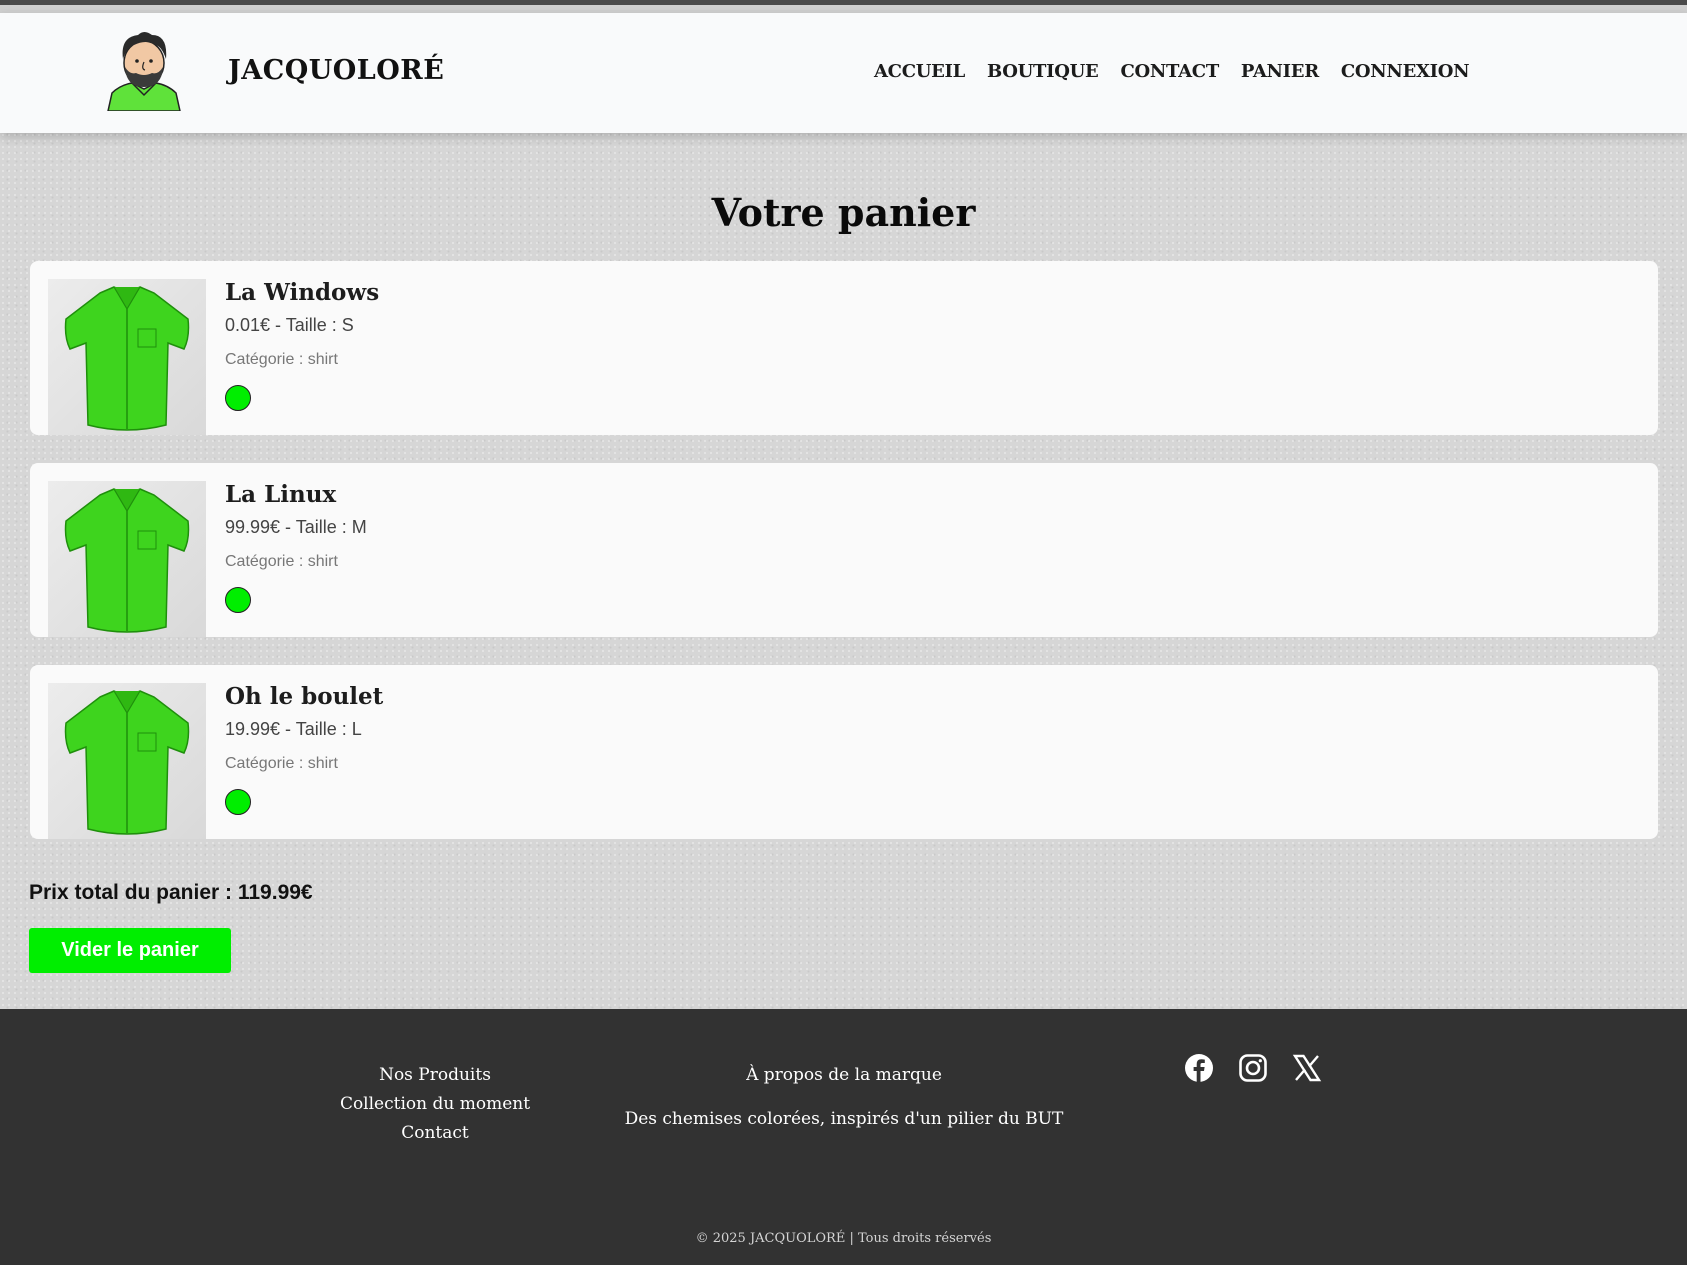 Image resolution: width=1687 pixels, height=1265 pixels. I want to click on nav-contact: CONTACT, so click(1169, 71).